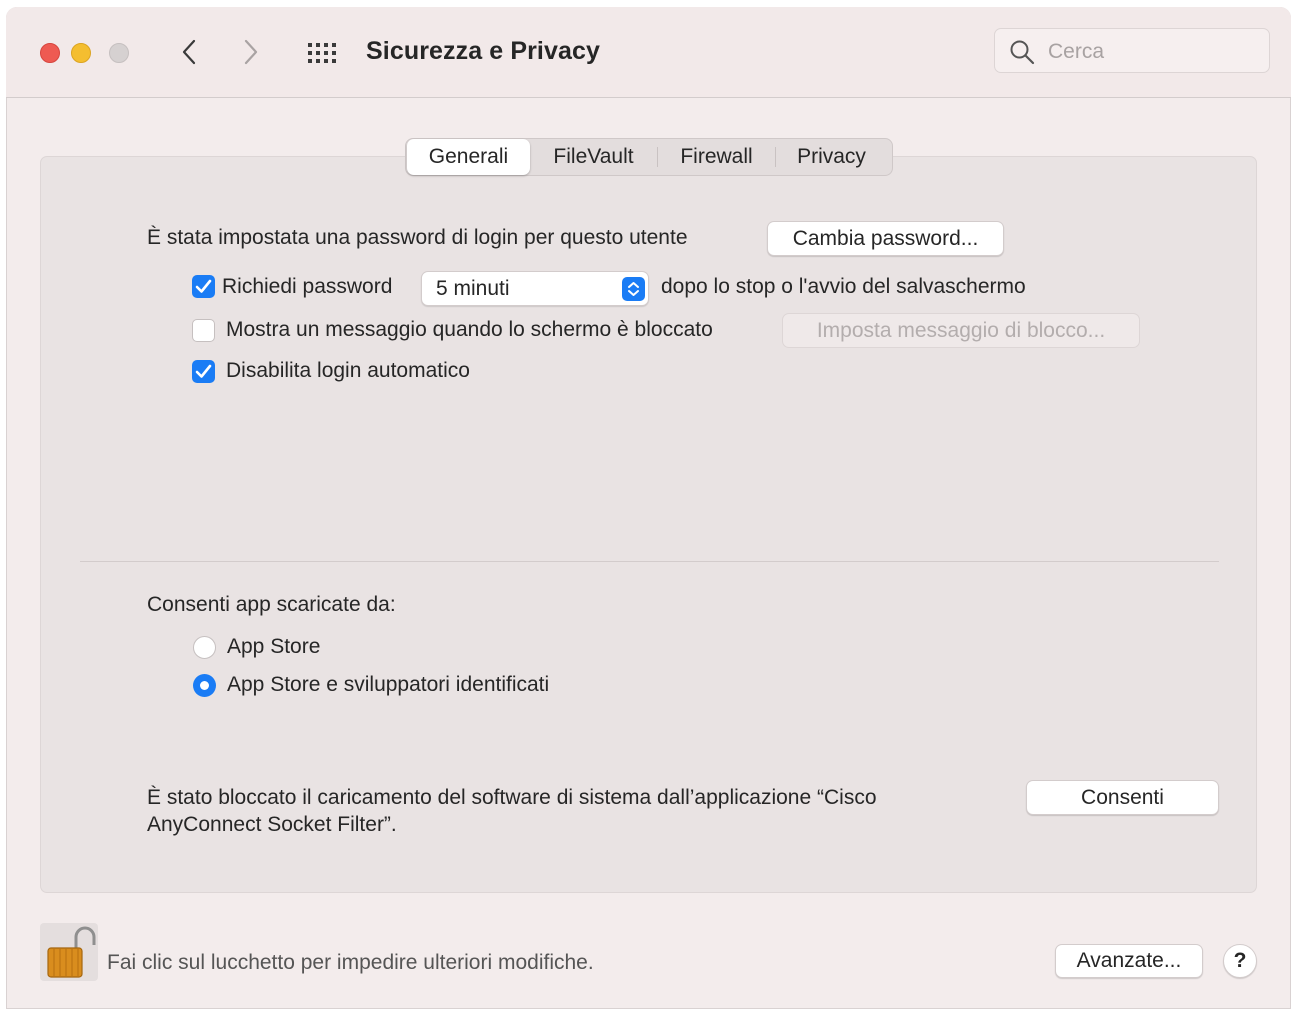  What do you see at coordinates (203, 330) in the screenshot?
I see `show-message-checkbox` at bounding box center [203, 330].